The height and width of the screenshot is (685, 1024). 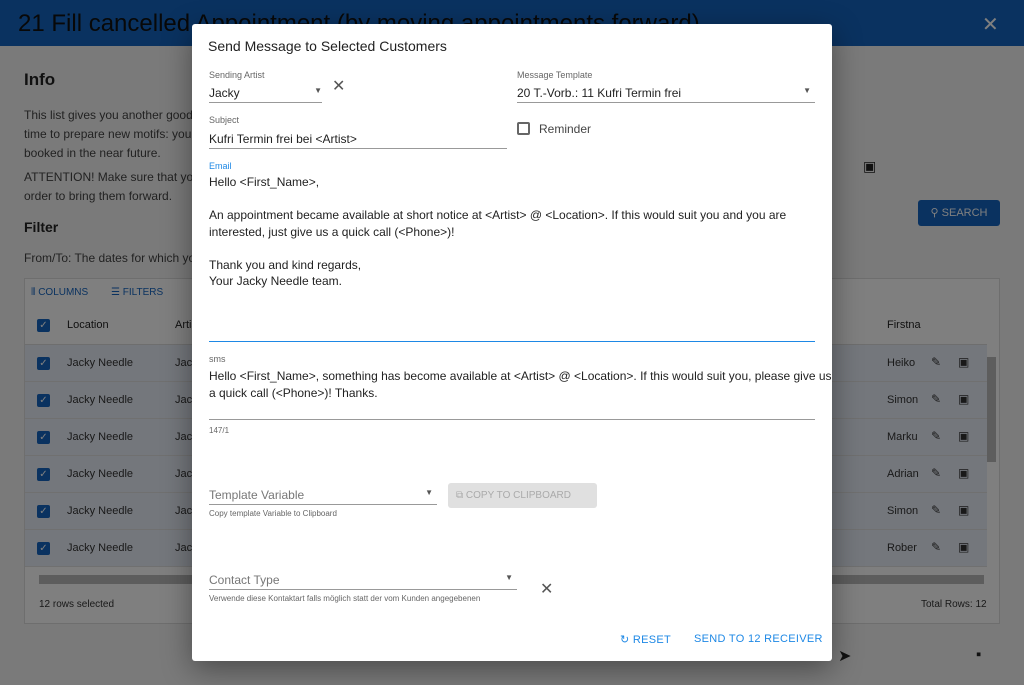 I want to click on contact-type-select: Contact Type ▼, so click(x=363, y=580).